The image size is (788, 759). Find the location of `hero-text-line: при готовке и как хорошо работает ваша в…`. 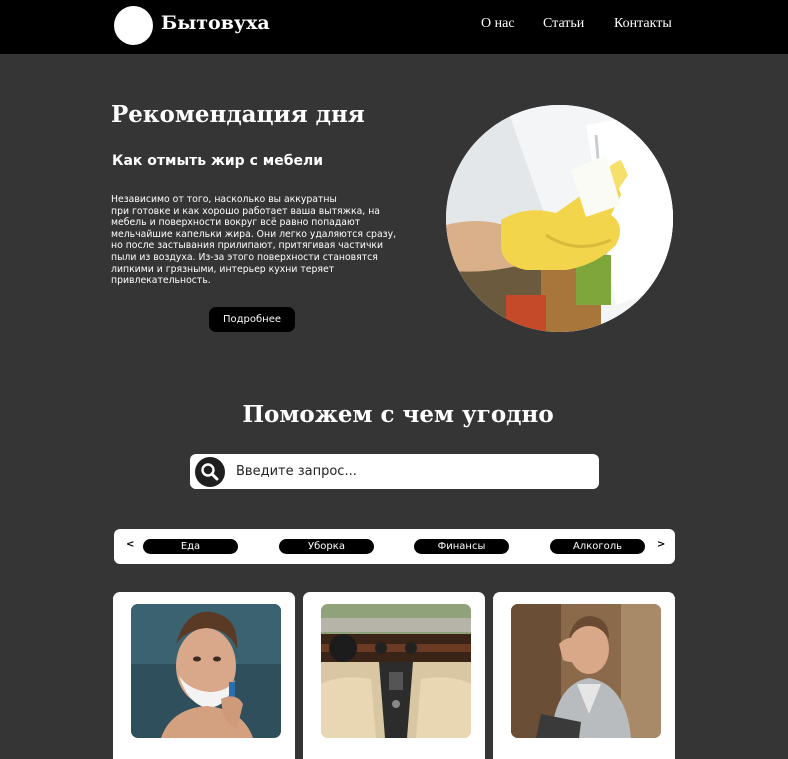

hero-text-line: при готовке и как хорошо работает ваша в… is located at coordinates (245, 211).